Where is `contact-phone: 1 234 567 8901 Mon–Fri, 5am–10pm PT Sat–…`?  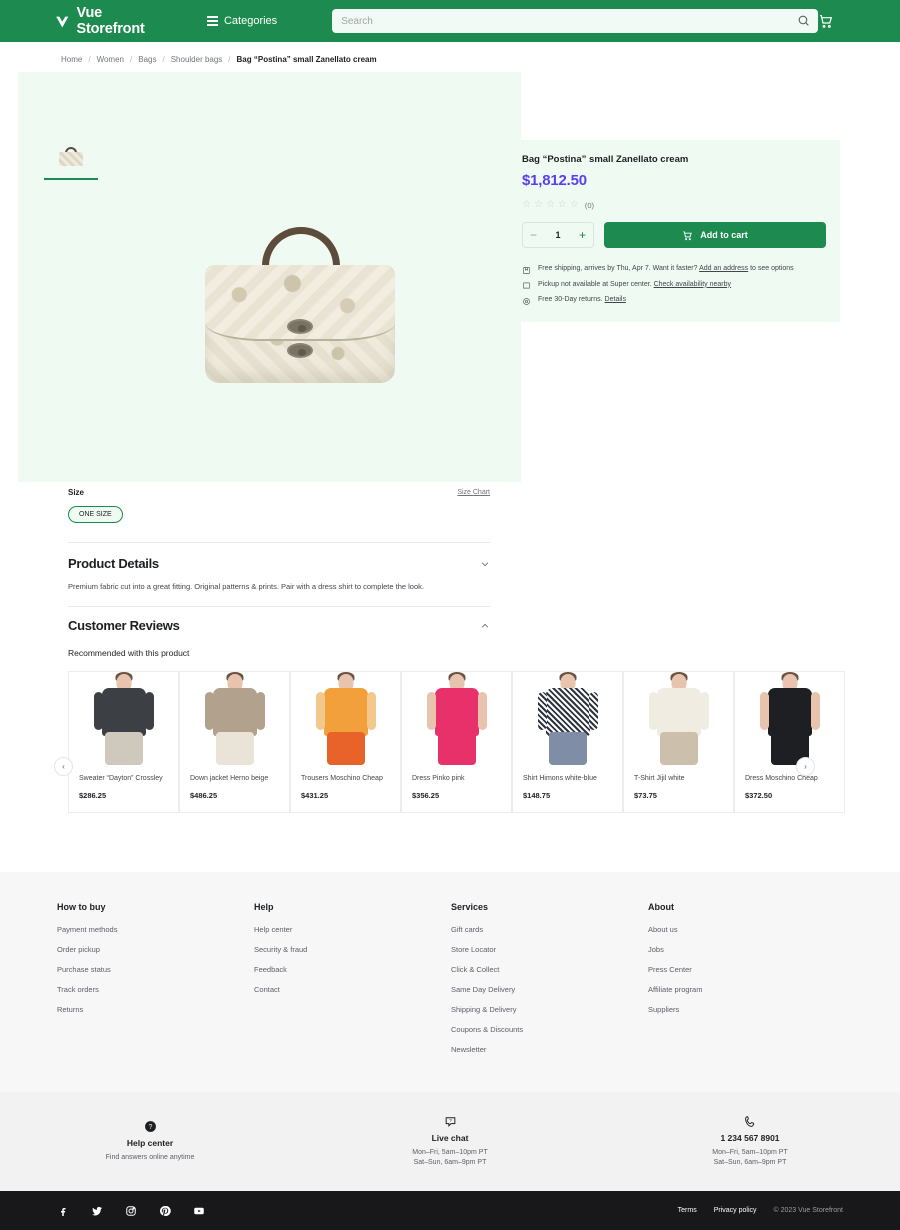 contact-phone: 1 234 567 8901 Mon–Fri, 5am–10pm PT Sat–… is located at coordinates (750, 1141).